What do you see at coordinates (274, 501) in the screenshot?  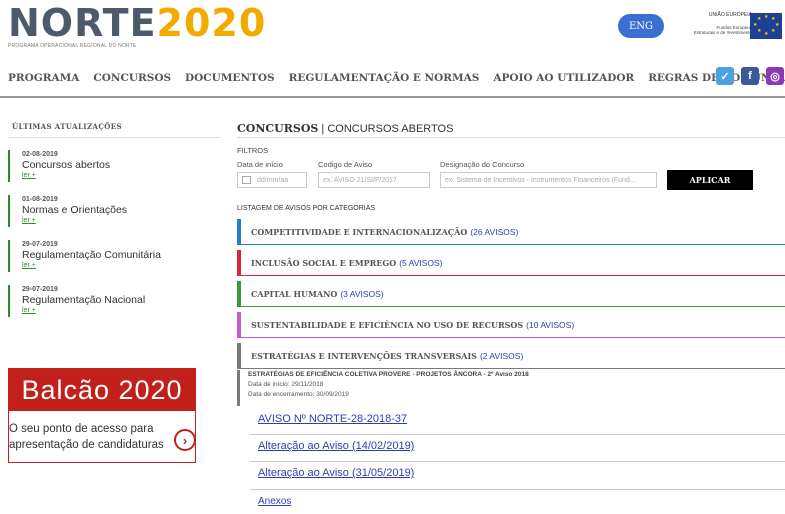 I see `annexes-link: Anexos` at bounding box center [274, 501].